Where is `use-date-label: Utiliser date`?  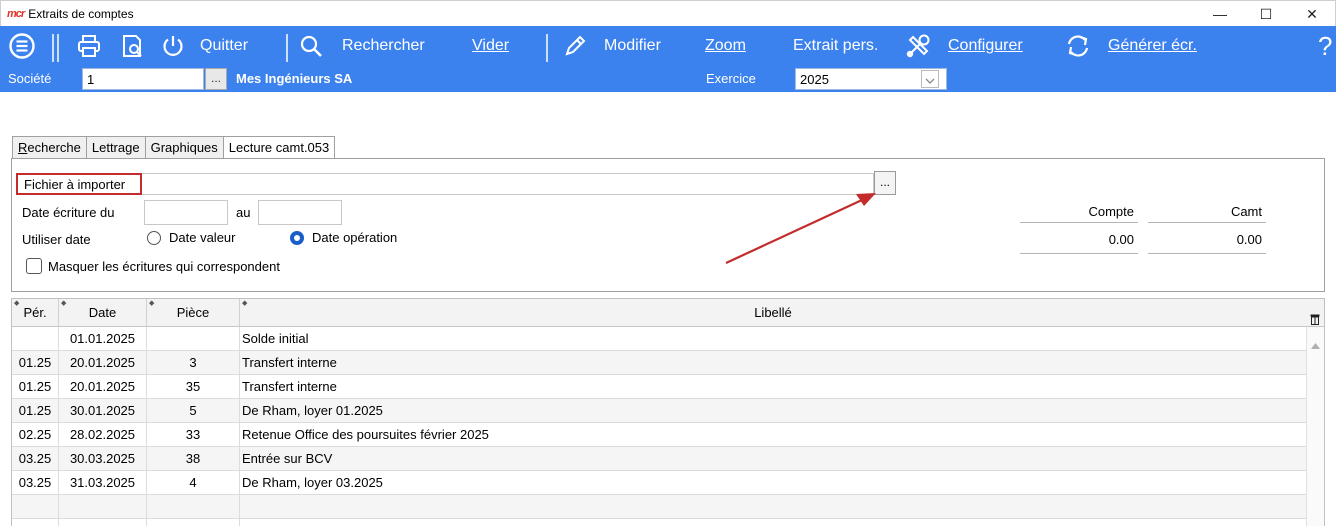
use-date-label: Utiliser date is located at coordinates (56, 239).